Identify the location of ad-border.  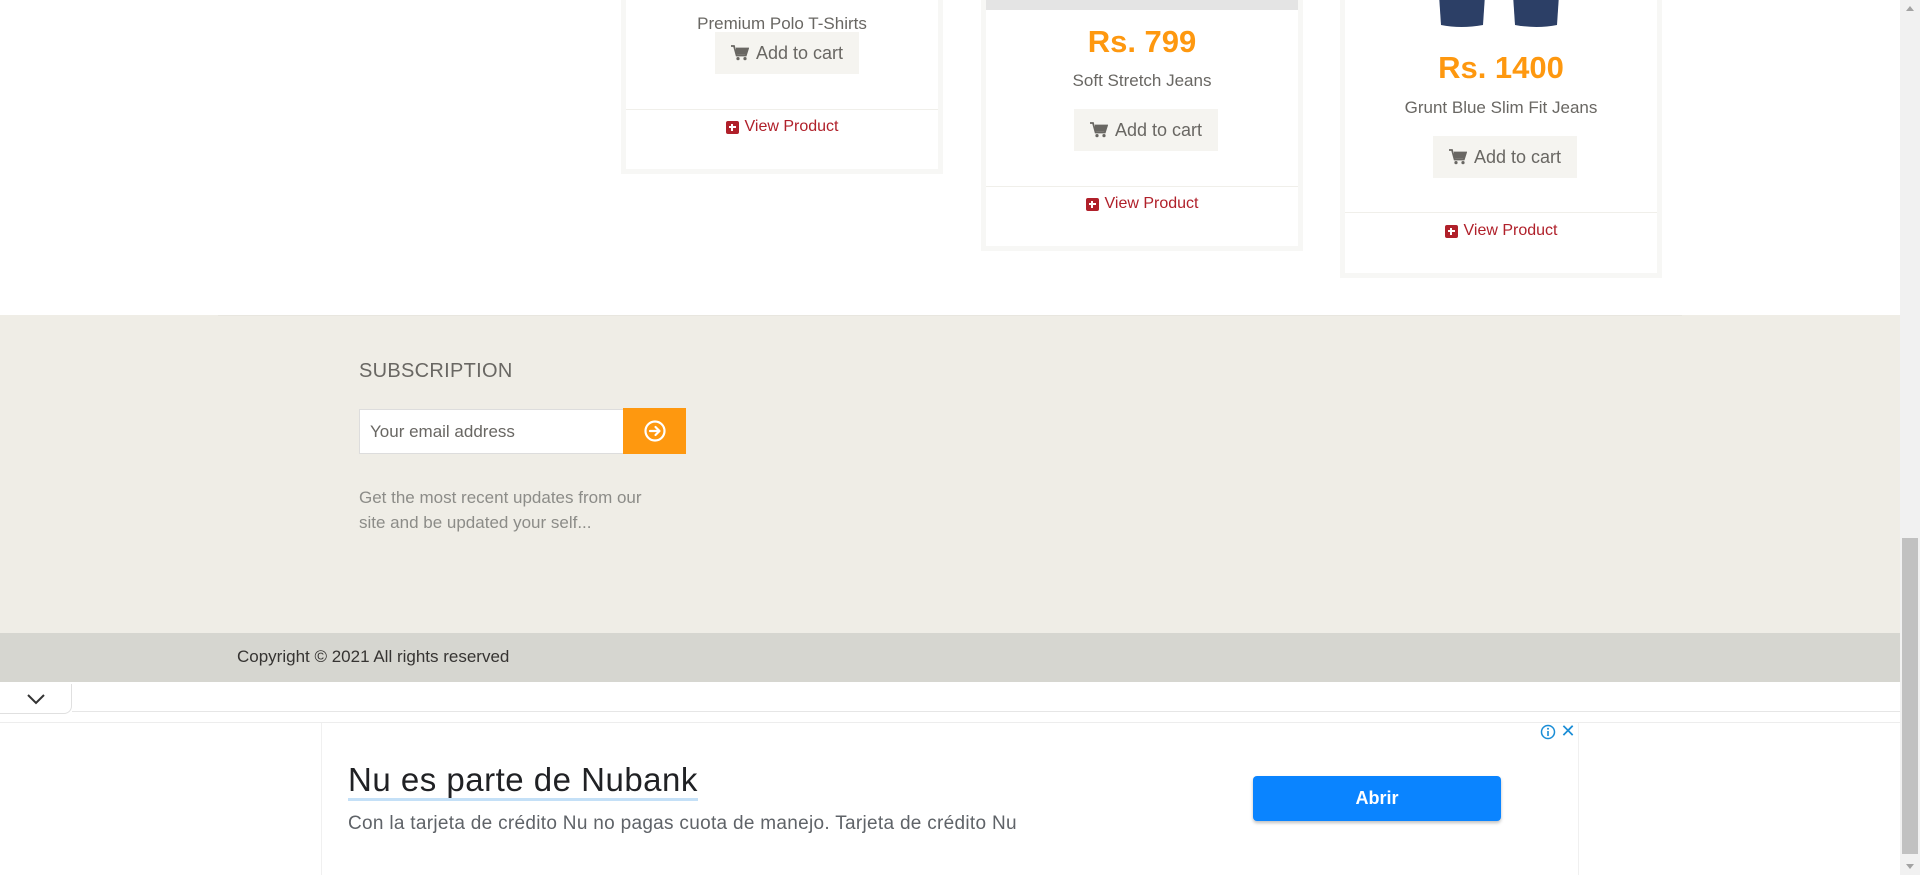
(986, 711).